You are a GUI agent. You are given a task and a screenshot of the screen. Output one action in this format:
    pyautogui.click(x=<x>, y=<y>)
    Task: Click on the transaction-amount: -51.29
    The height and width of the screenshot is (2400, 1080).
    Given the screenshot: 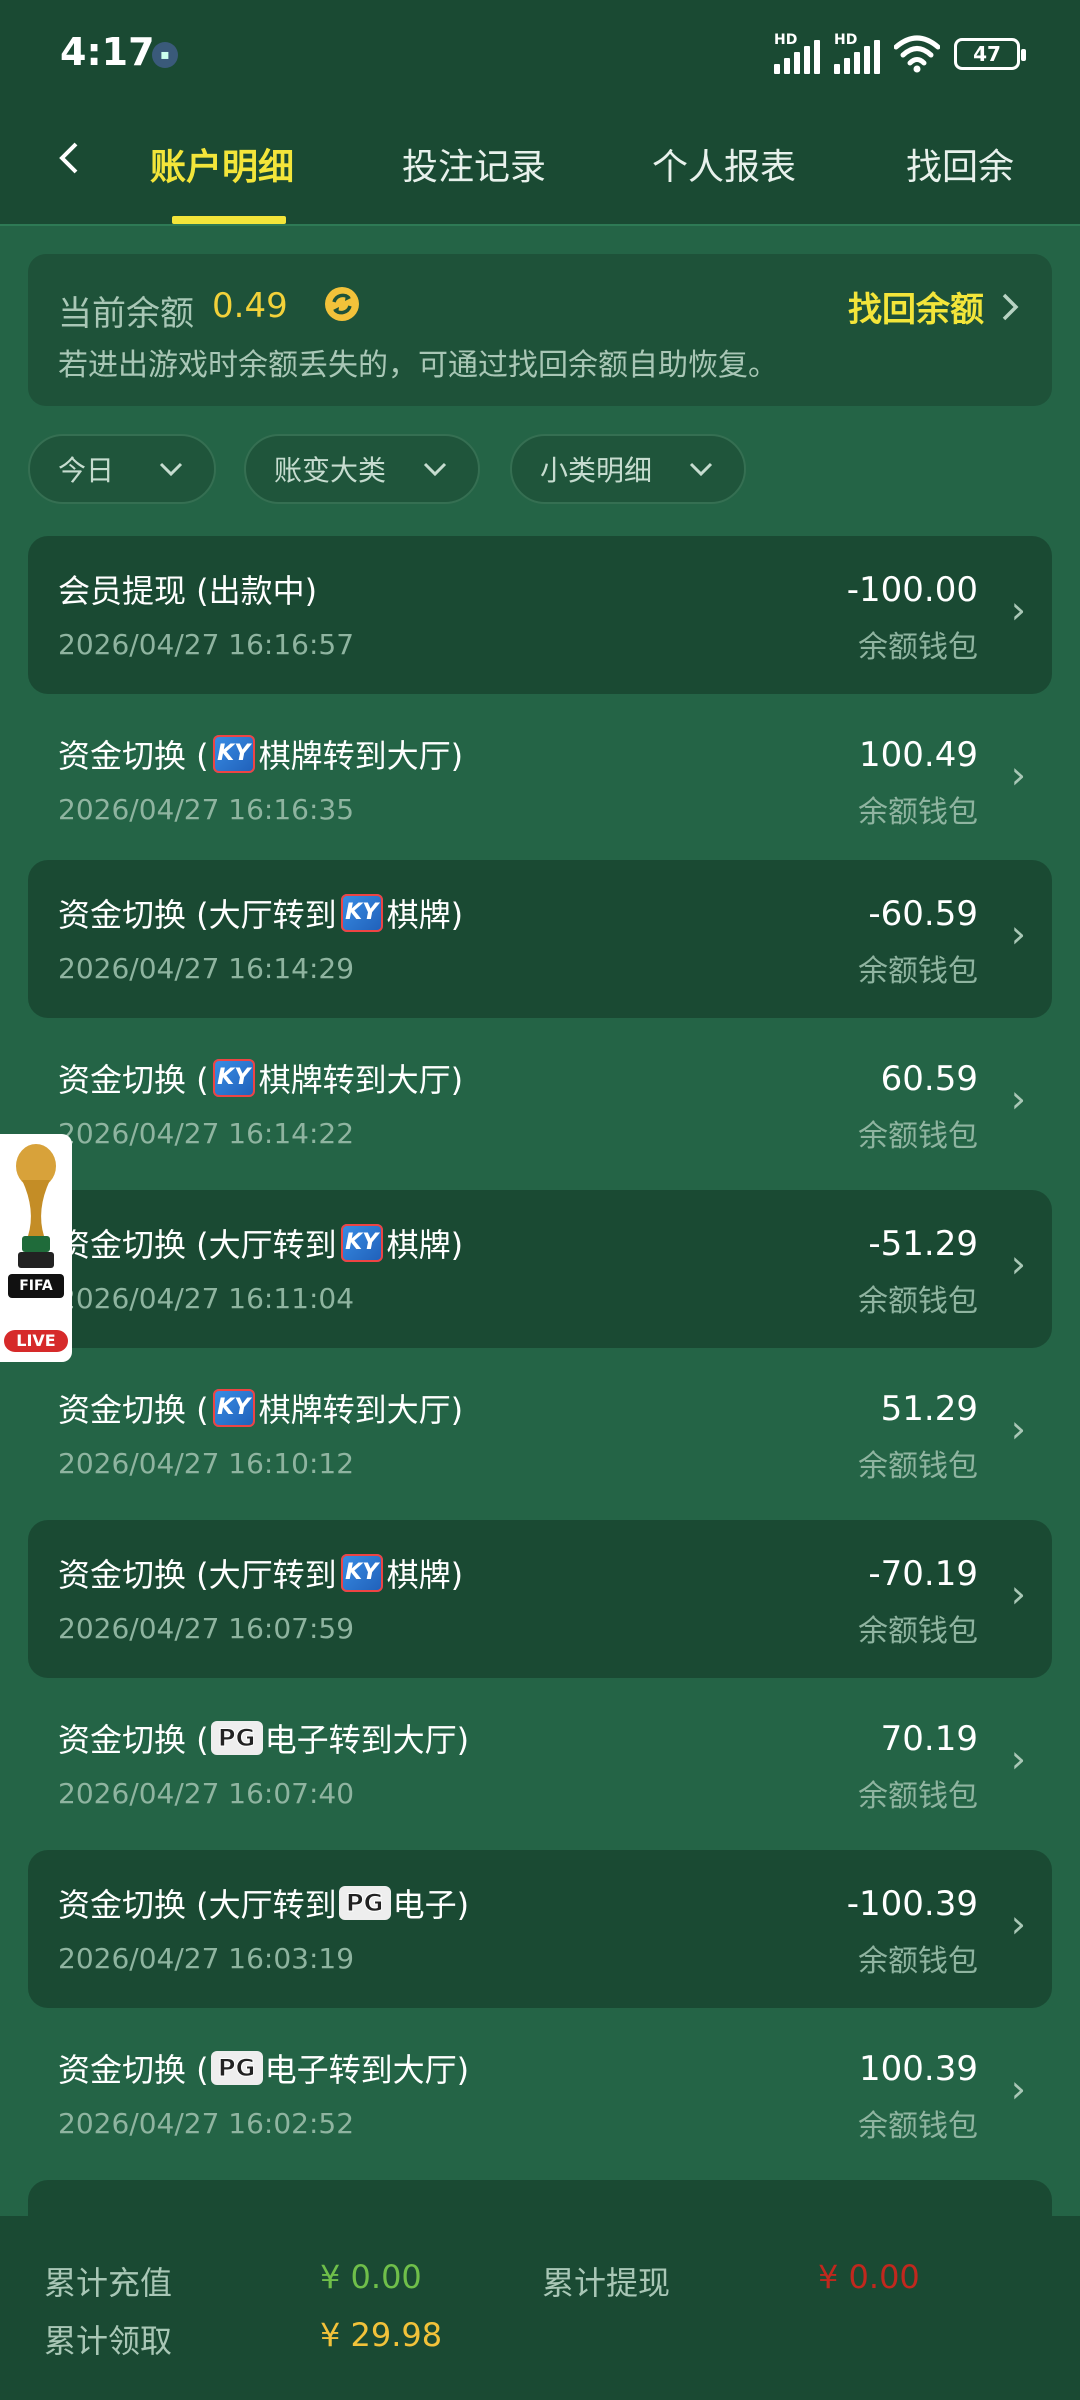 What is the action you would take?
    pyautogui.click(x=923, y=1244)
    